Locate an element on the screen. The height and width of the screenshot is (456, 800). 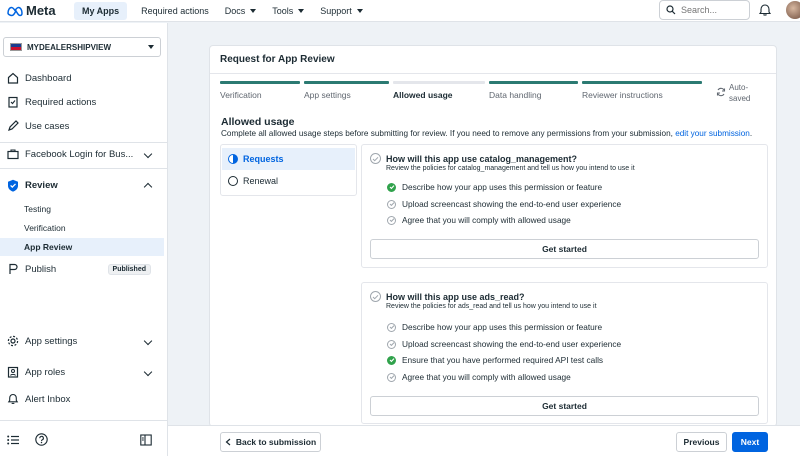
step-allowed-usage: Allowed usage is located at coordinates (441, 93).